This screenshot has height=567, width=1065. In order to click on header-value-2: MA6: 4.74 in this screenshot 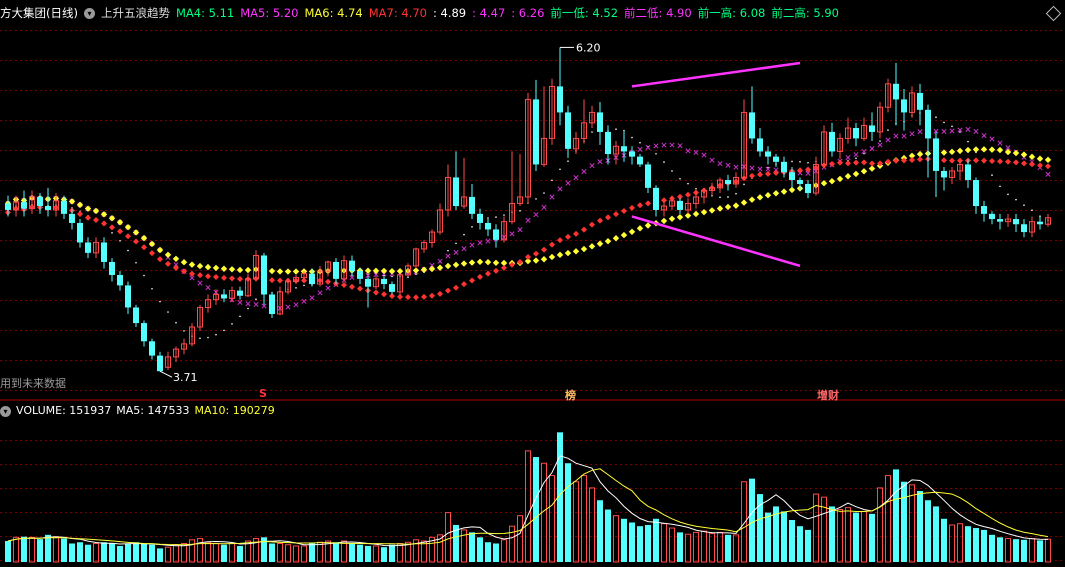, I will do `click(333, 13)`.